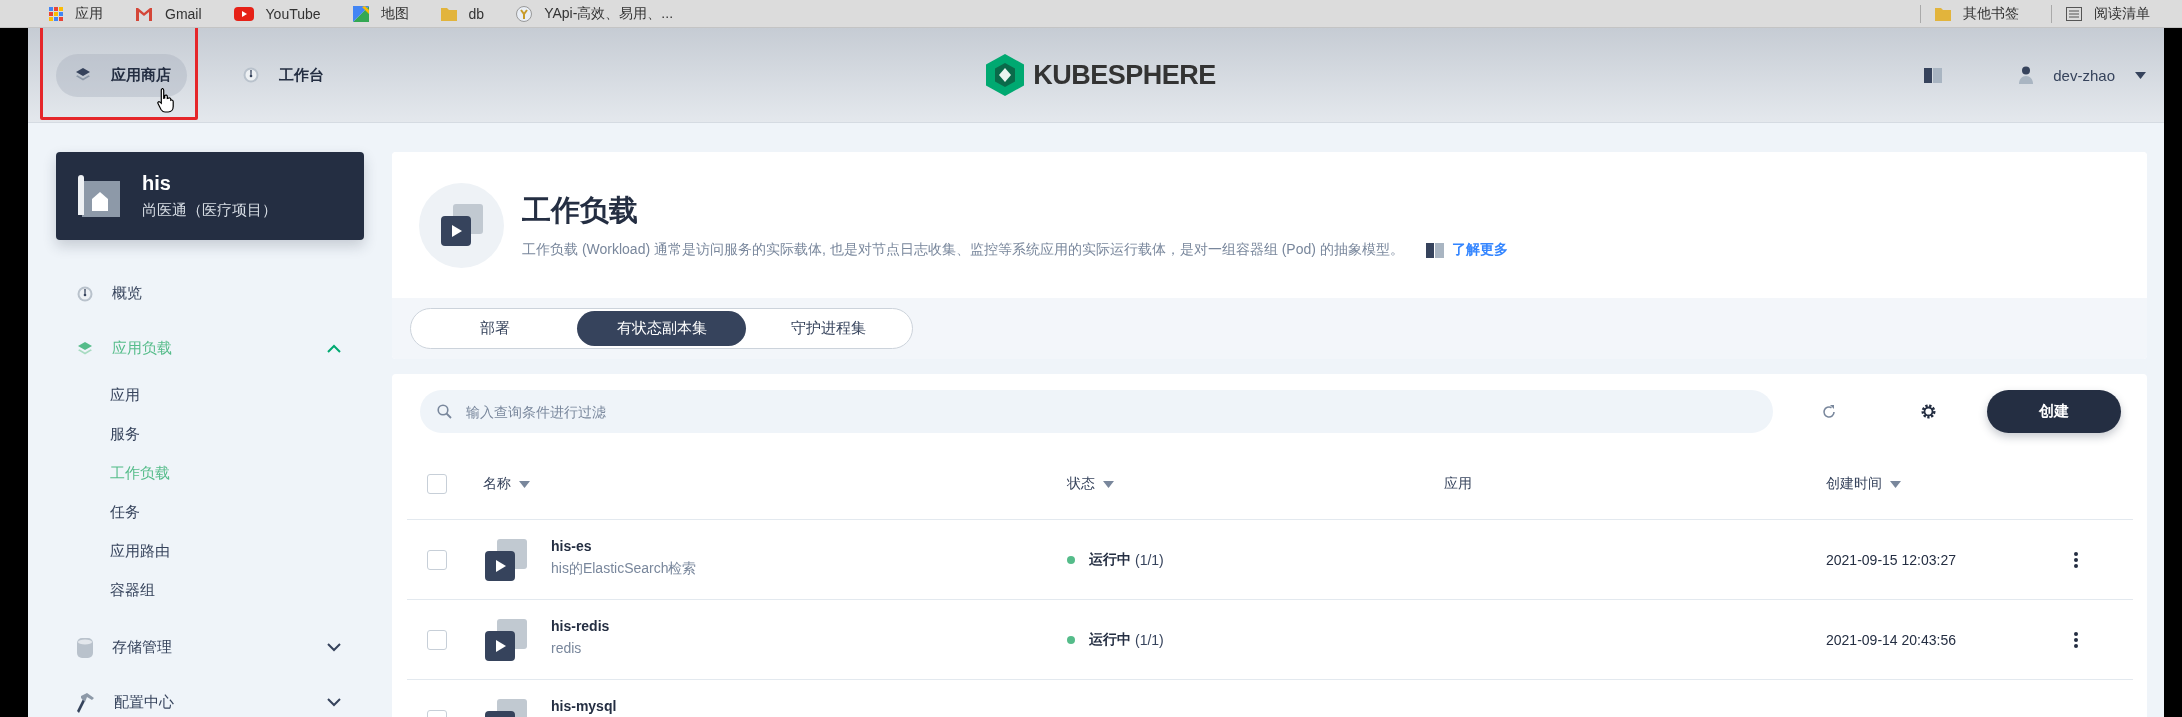  I want to click on apps-grid-icon, so click(56, 13).